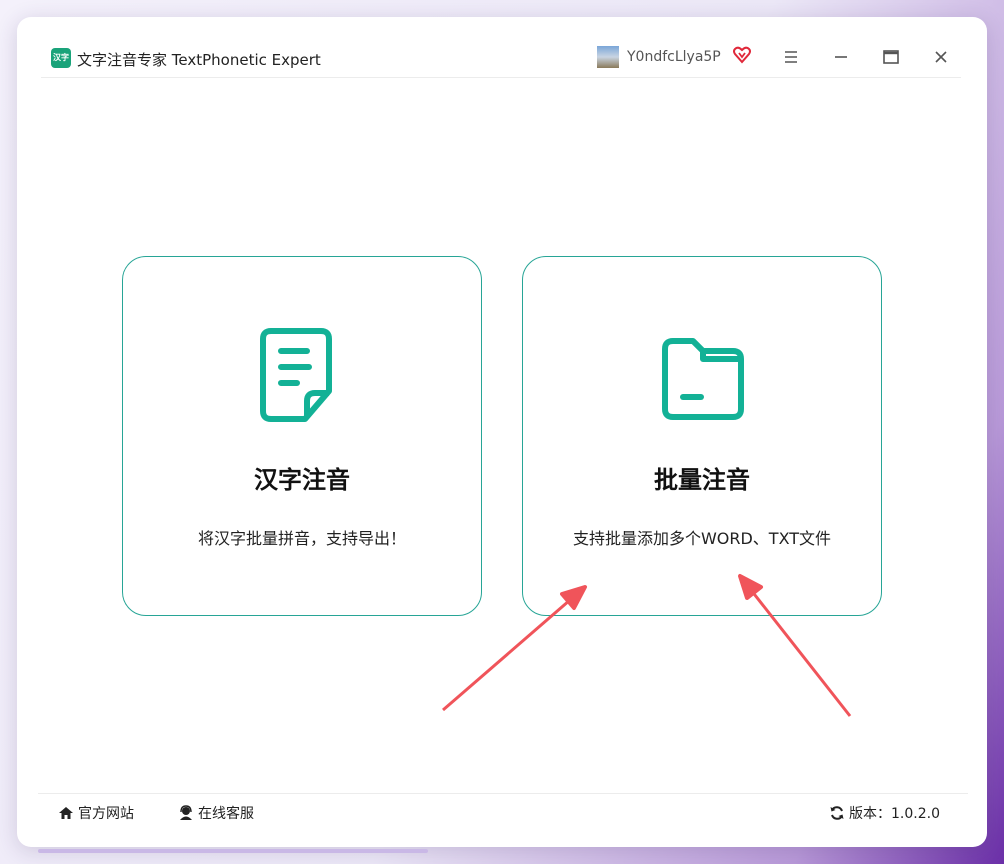 Image resolution: width=1004 pixels, height=864 pixels. What do you see at coordinates (226, 814) in the screenshot?
I see `online-service-label: 在线客服` at bounding box center [226, 814].